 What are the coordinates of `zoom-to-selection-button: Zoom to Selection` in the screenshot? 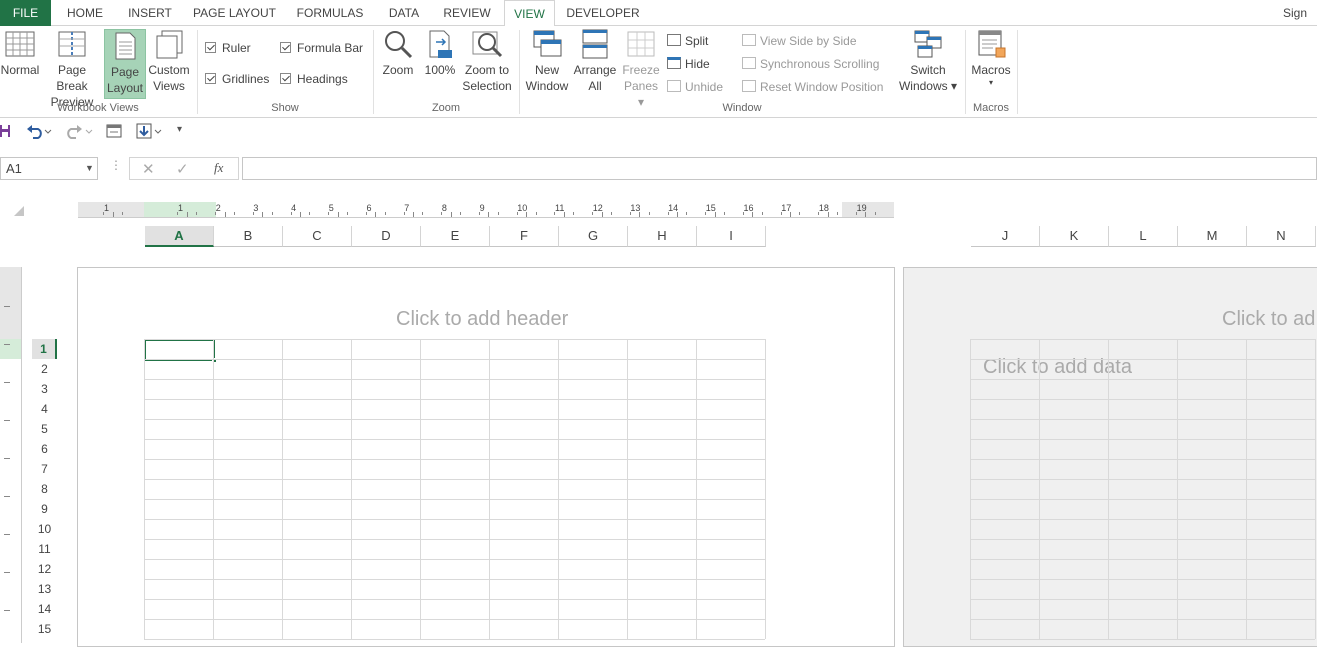 It's located at (487, 61).